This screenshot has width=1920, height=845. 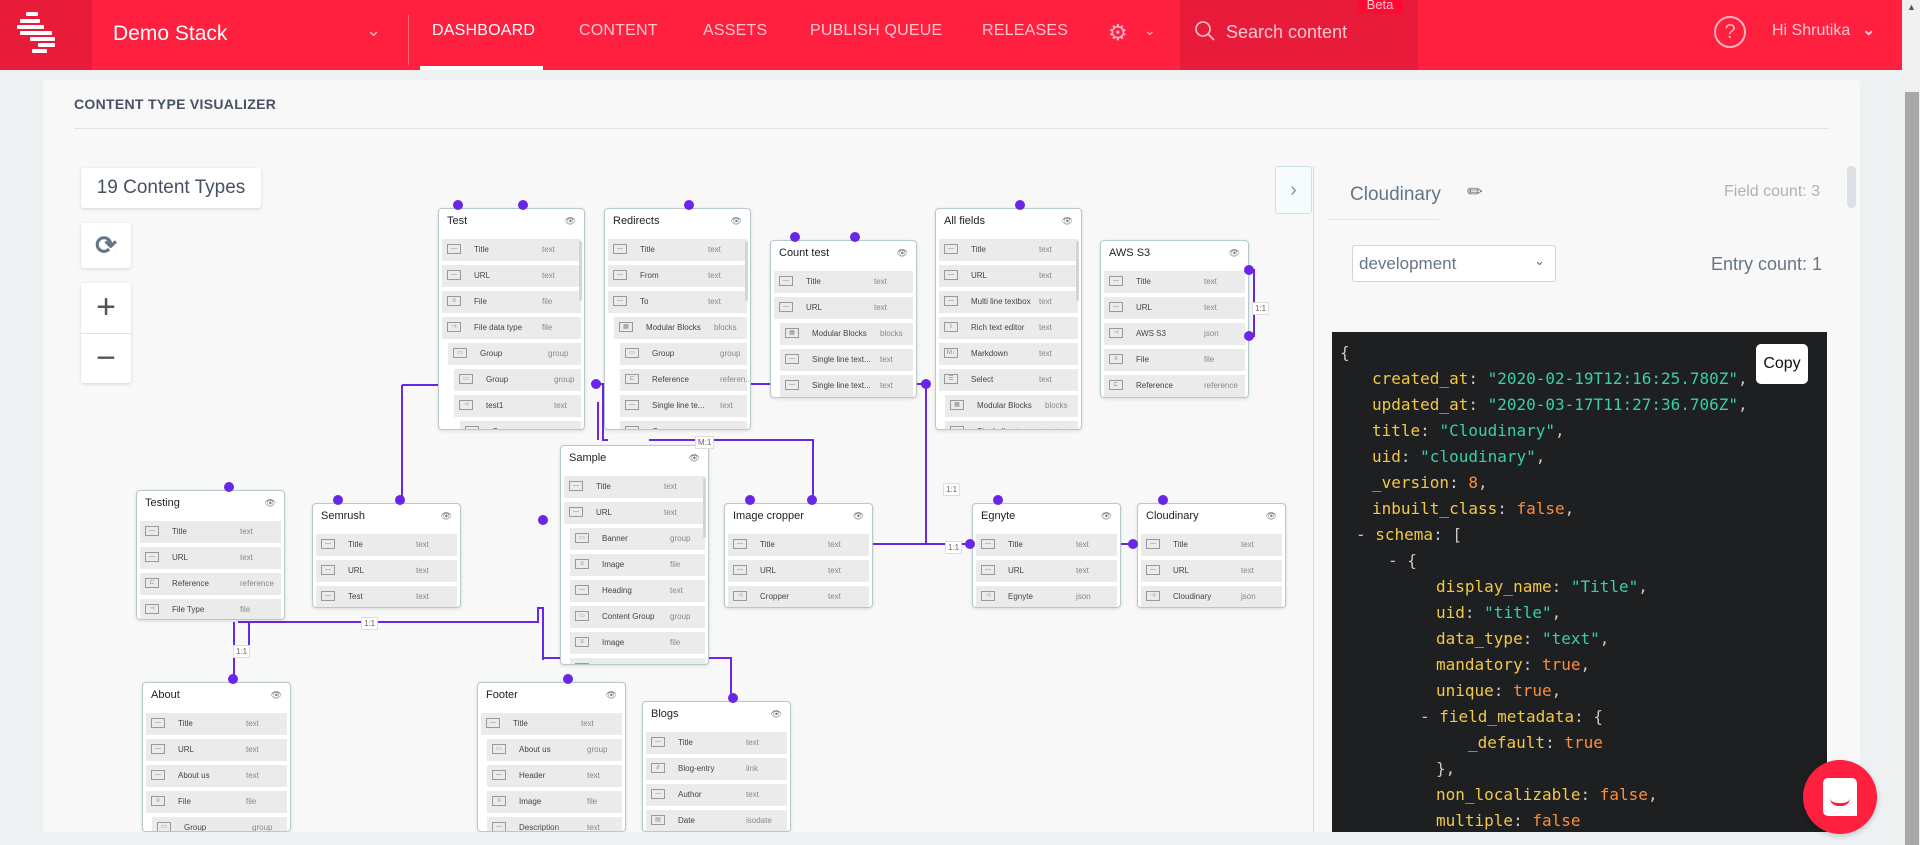 What do you see at coordinates (677, 276) in the screenshot?
I see `field-row: — From text` at bounding box center [677, 276].